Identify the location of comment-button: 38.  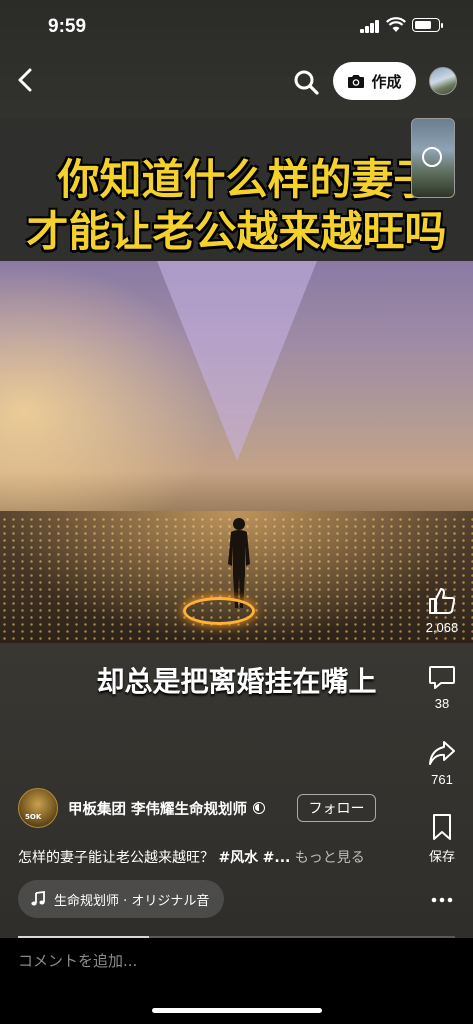
(442, 686).